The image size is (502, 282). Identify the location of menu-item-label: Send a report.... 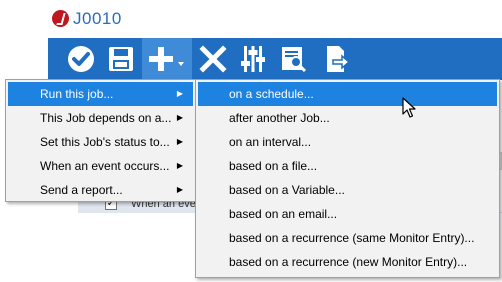
(81, 190).